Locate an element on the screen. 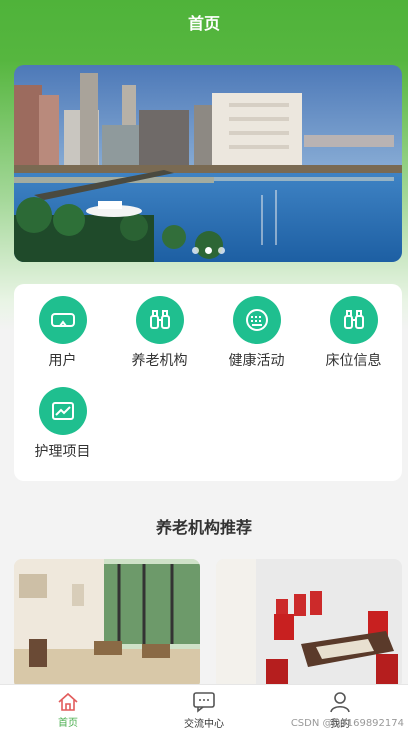 The image size is (408, 736). tab-label: 首页 is located at coordinates (68, 723).